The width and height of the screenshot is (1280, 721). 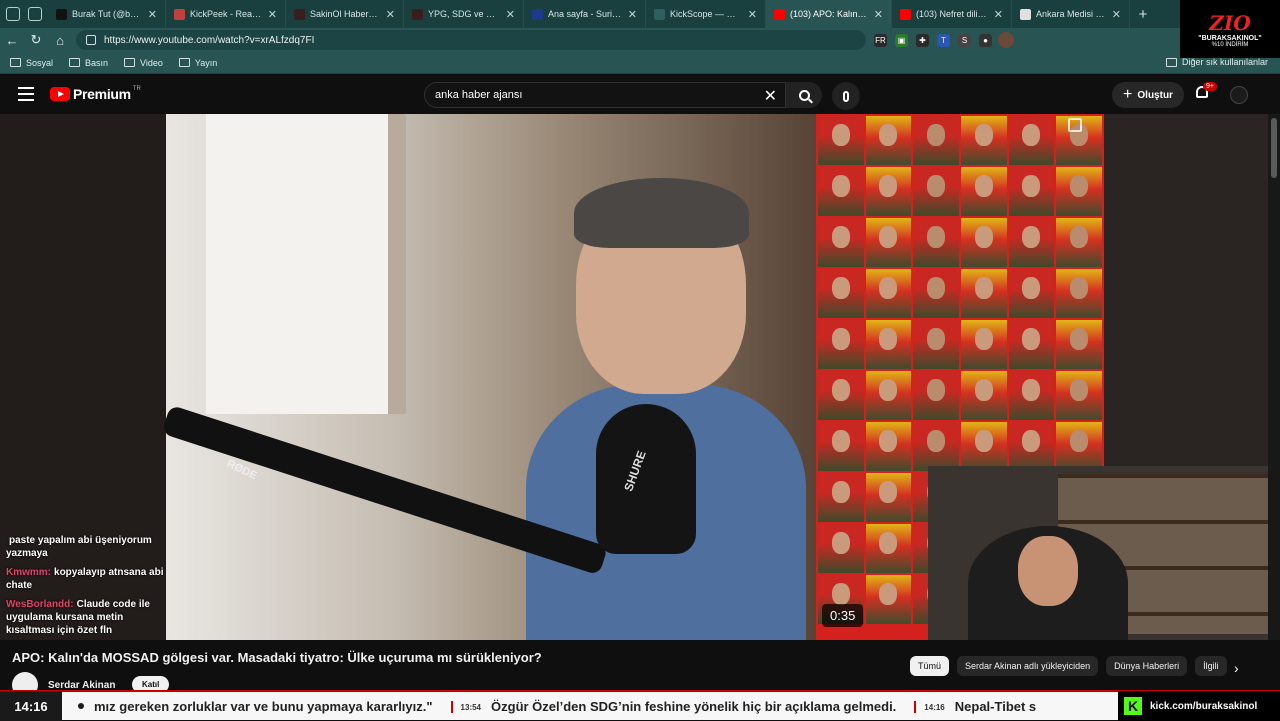 I want to click on filter-chip: Tümü, so click(x=930, y=666).